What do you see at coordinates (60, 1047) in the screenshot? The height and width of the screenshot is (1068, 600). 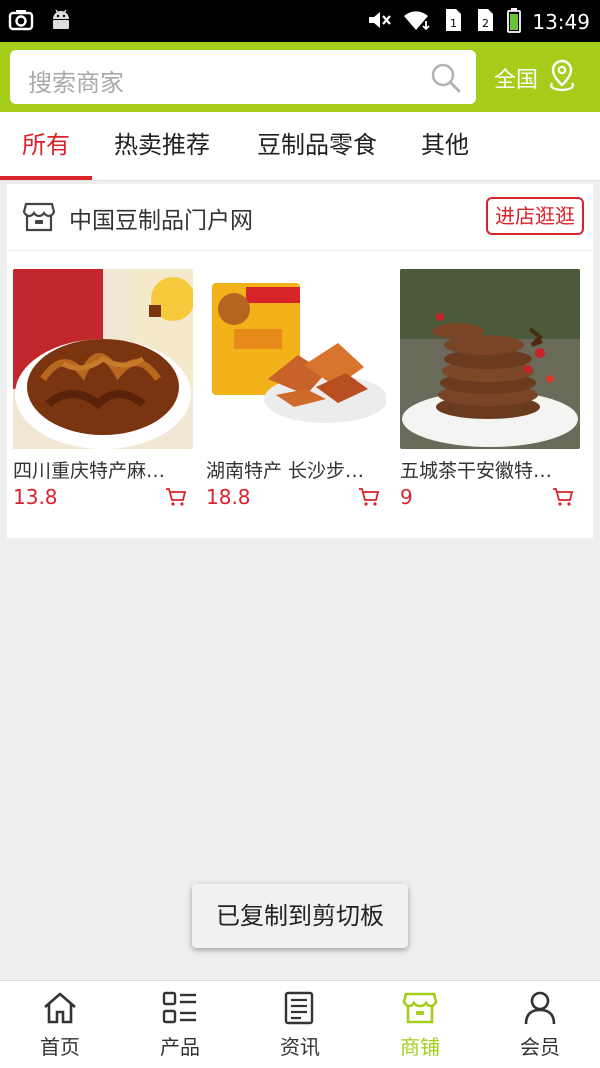 I see `nav-label: 首页` at bounding box center [60, 1047].